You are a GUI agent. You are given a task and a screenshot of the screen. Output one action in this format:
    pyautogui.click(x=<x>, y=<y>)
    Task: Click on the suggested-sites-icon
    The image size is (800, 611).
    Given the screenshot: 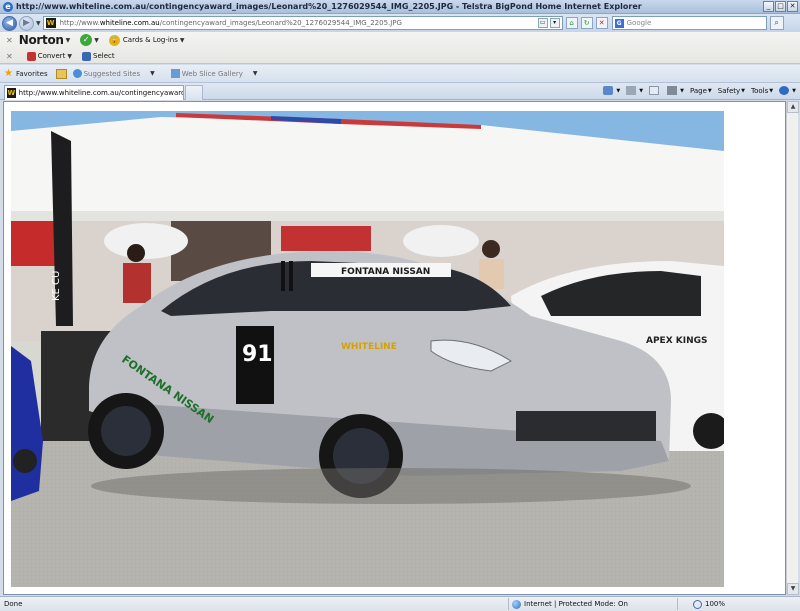 What is the action you would take?
    pyautogui.click(x=77, y=73)
    